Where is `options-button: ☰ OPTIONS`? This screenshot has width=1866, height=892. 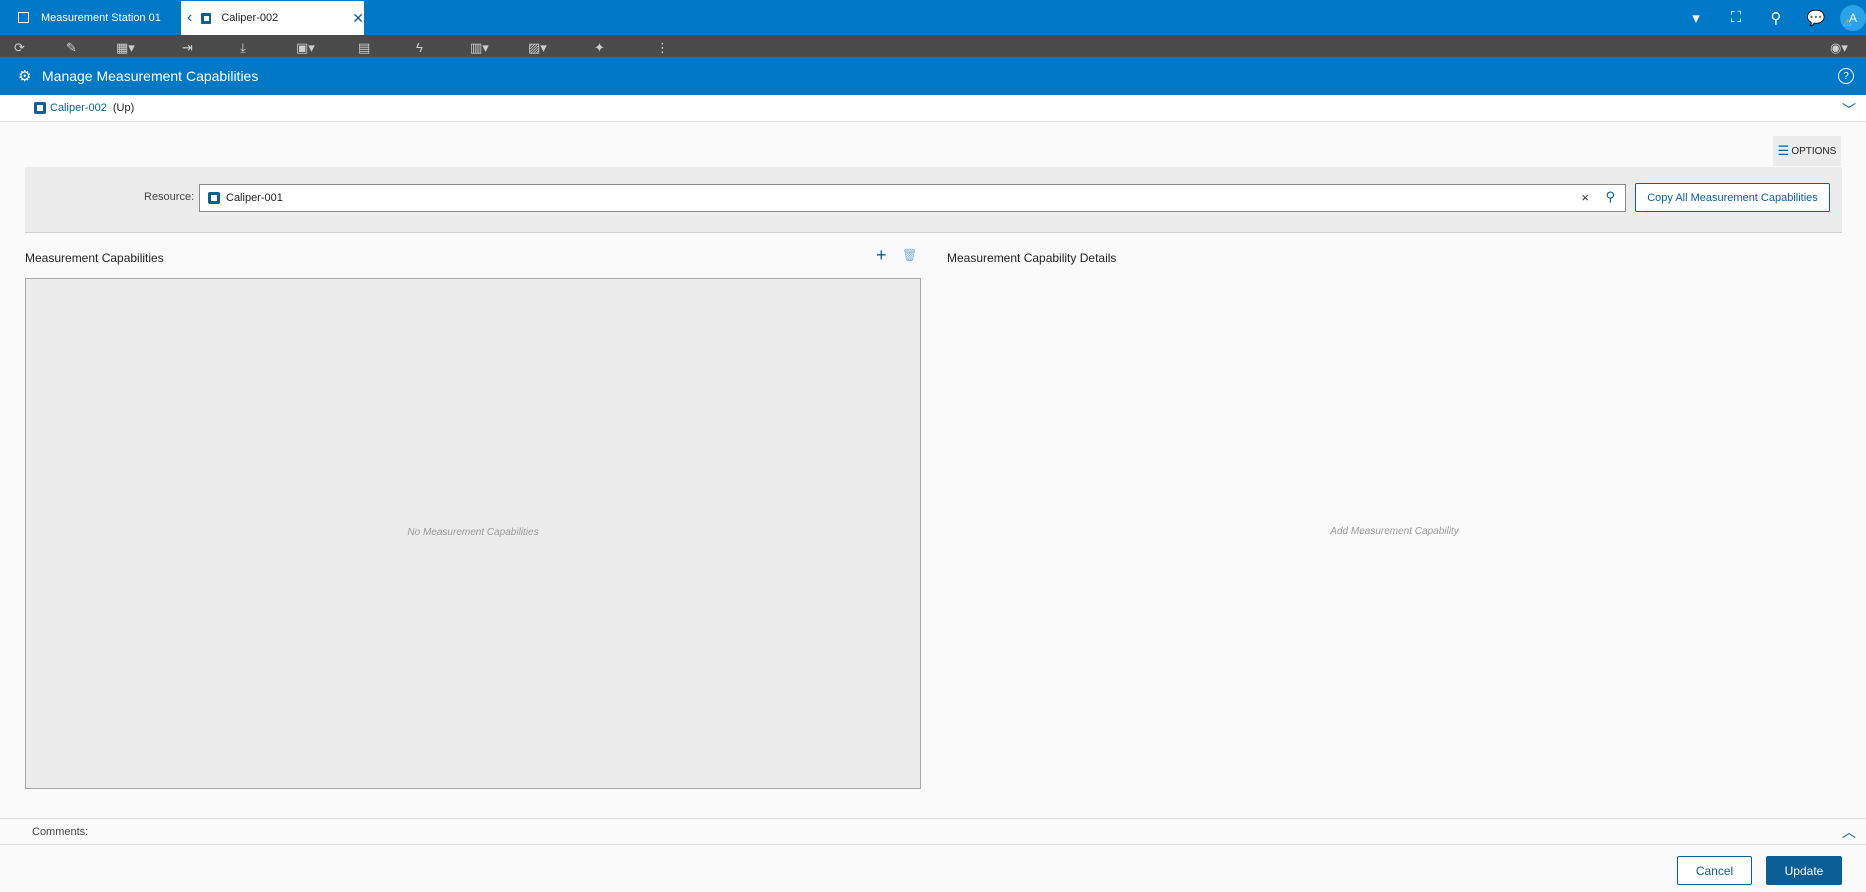
options-button: ☰ OPTIONS is located at coordinates (1807, 151).